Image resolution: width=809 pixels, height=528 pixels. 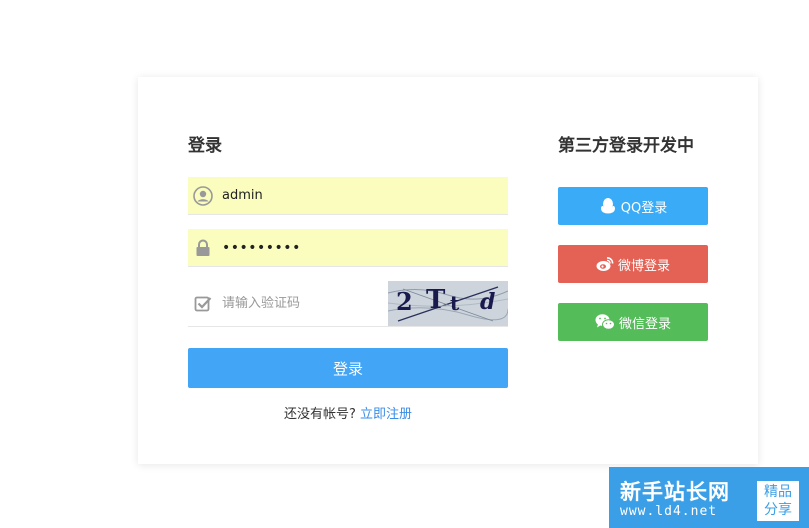 I want to click on weibo-login-button: 微博登录, so click(x=633, y=264).